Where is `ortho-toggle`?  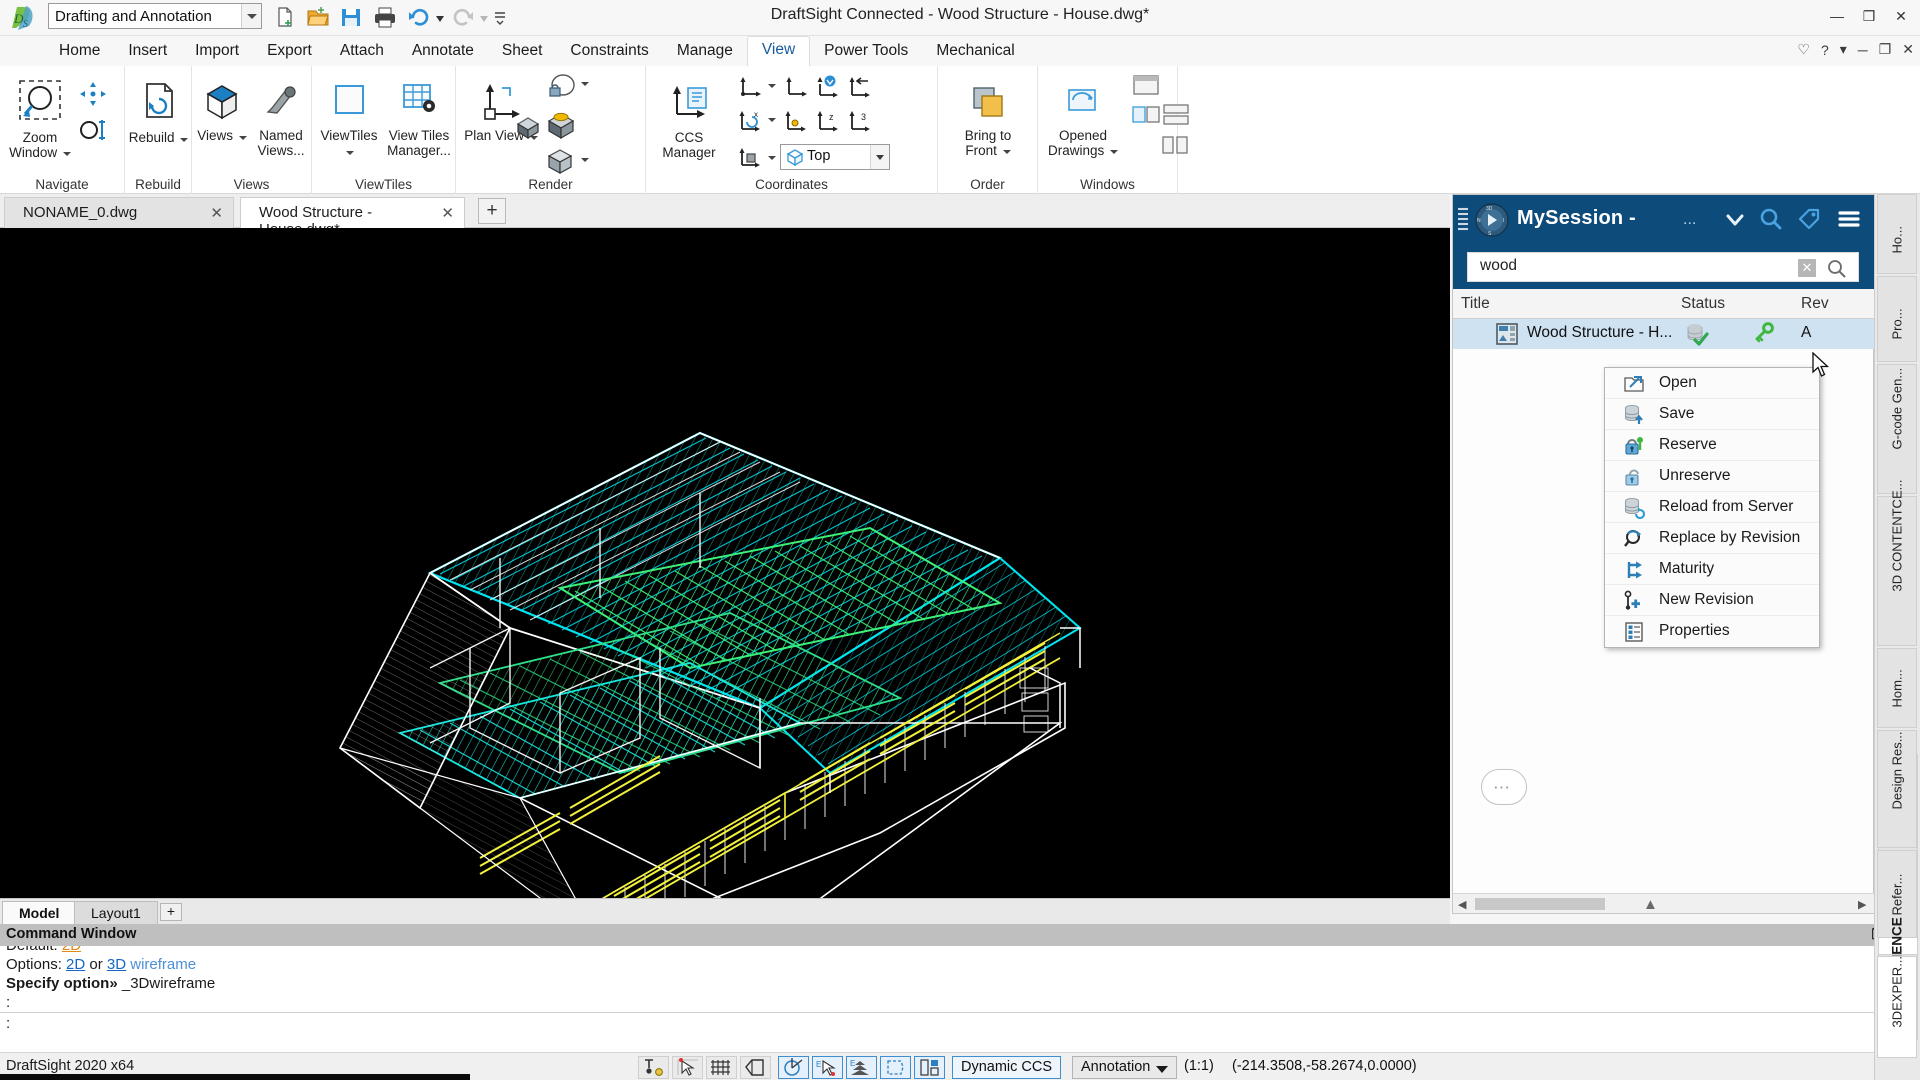
ortho-toggle is located at coordinates (755, 1067).